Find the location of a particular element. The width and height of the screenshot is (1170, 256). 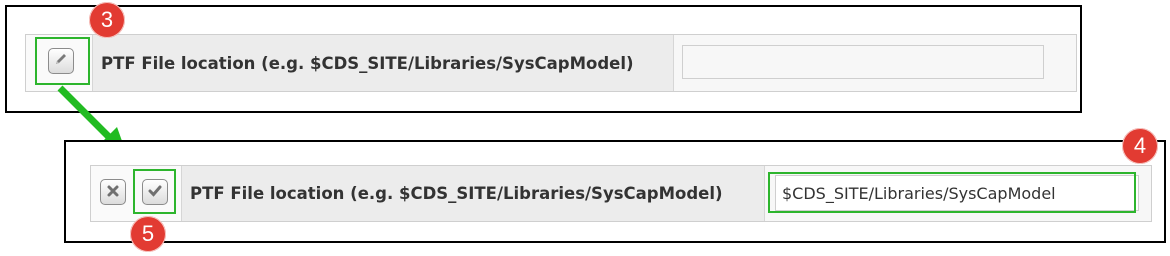

close-icon is located at coordinates (113, 192).